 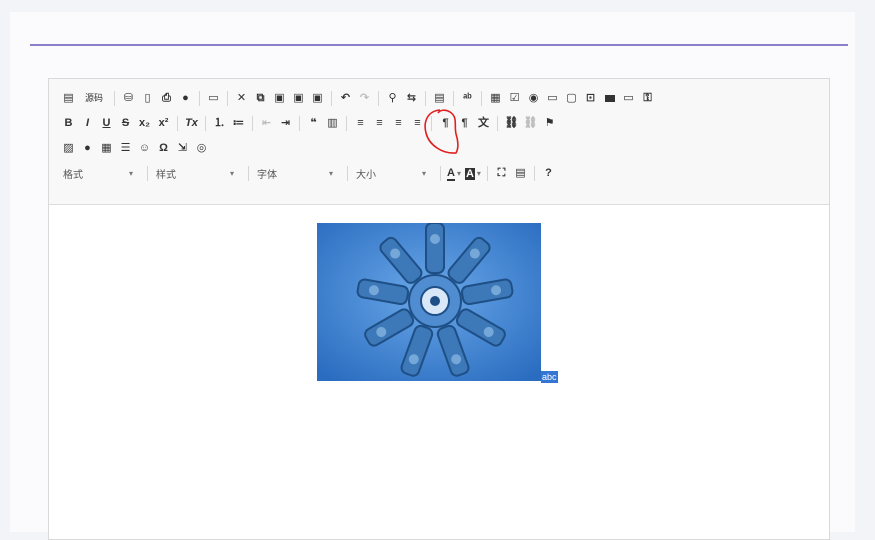 I want to click on text-direction-rtl-icon: ¶, so click(x=464, y=123).